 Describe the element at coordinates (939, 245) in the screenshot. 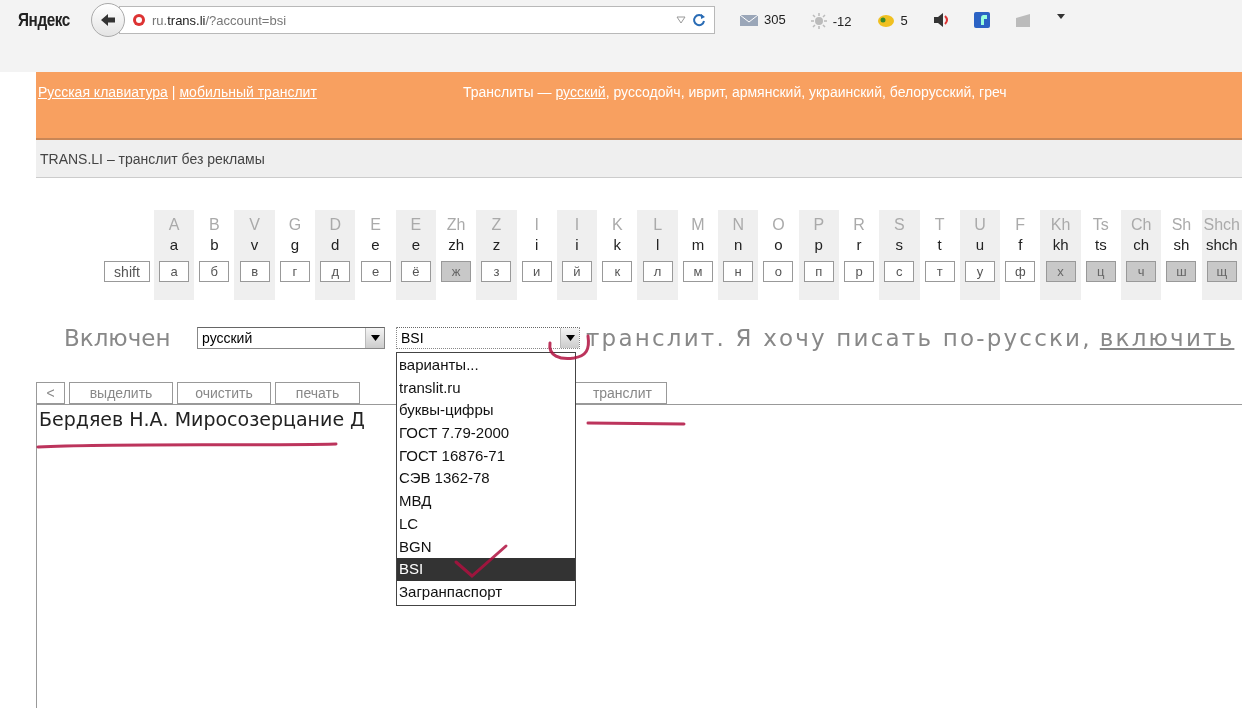

I see `latin-lower-letter: t` at that location.